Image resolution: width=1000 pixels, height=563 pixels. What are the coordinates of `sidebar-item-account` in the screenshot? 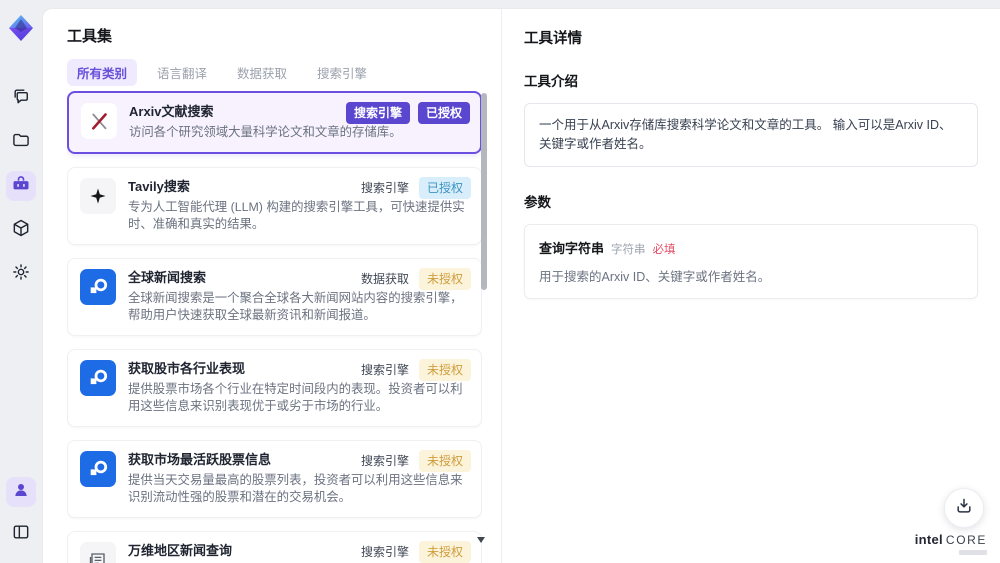 It's located at (21, 492).